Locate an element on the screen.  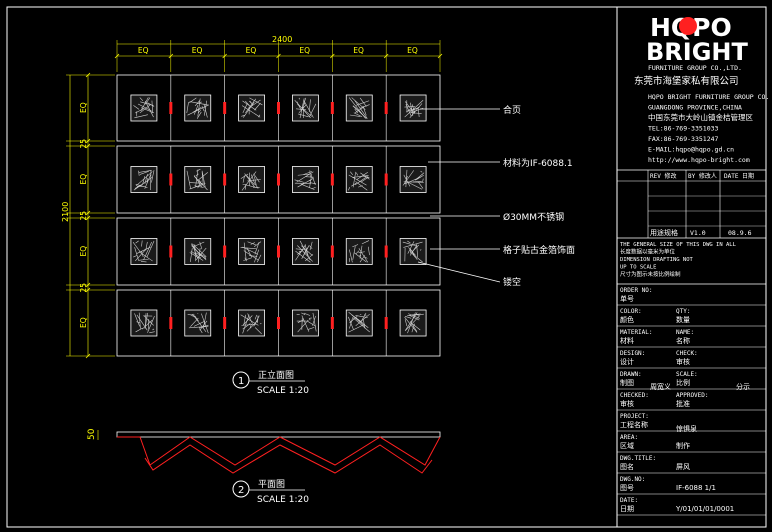
field-value: 惊惧泉 is located at coordinates (686, 428).